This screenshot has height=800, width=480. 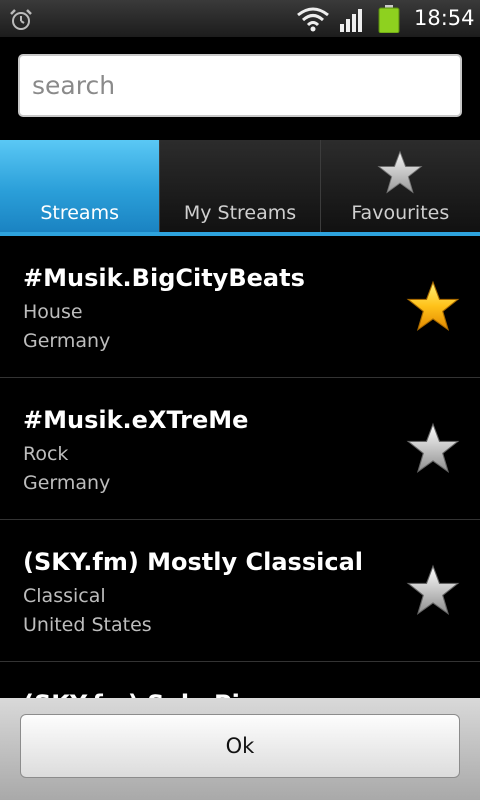 What do you see at coordinates (156, 694) in the screenshot?
I see `stream-title: (SKY.fm) Solo Piano` at bounding box center [156, 694].